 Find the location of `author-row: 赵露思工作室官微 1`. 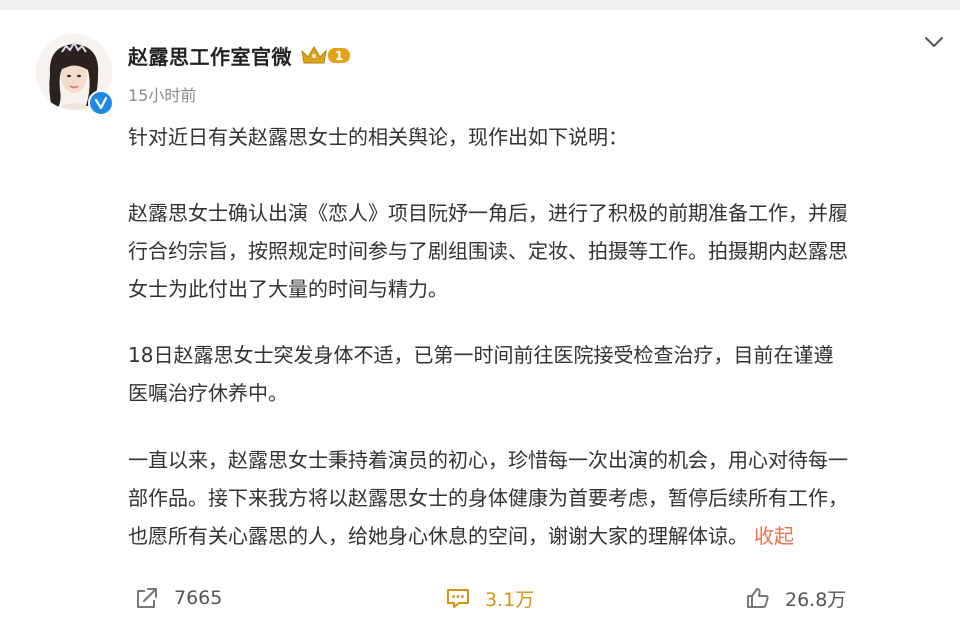

author-row: 赵露思工作室官微 1 is located at coordinates (240, 55).